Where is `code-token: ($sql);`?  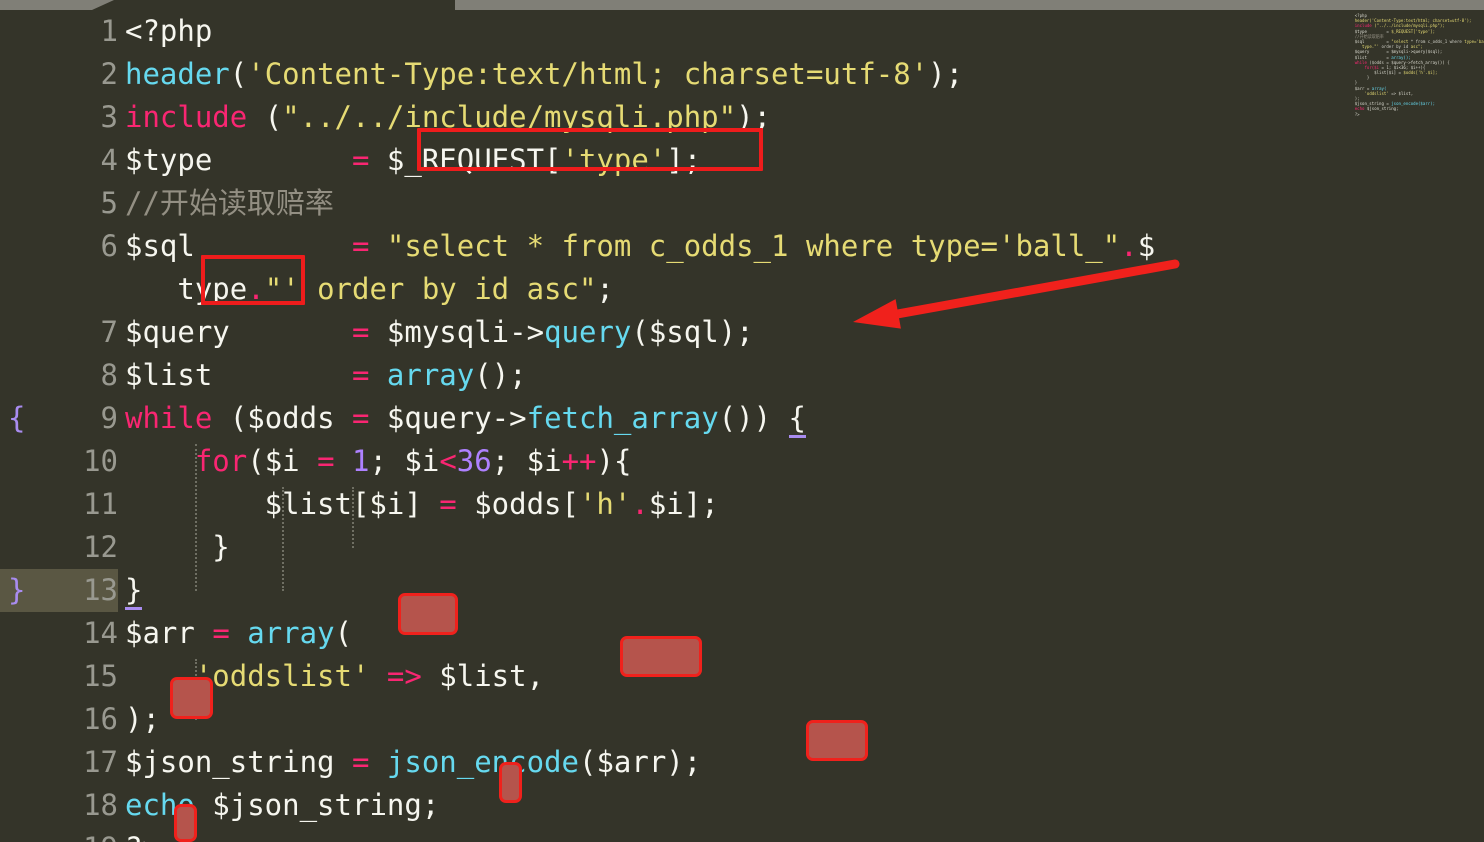
code-token: ($sql); is located at coordinates (692, 332).